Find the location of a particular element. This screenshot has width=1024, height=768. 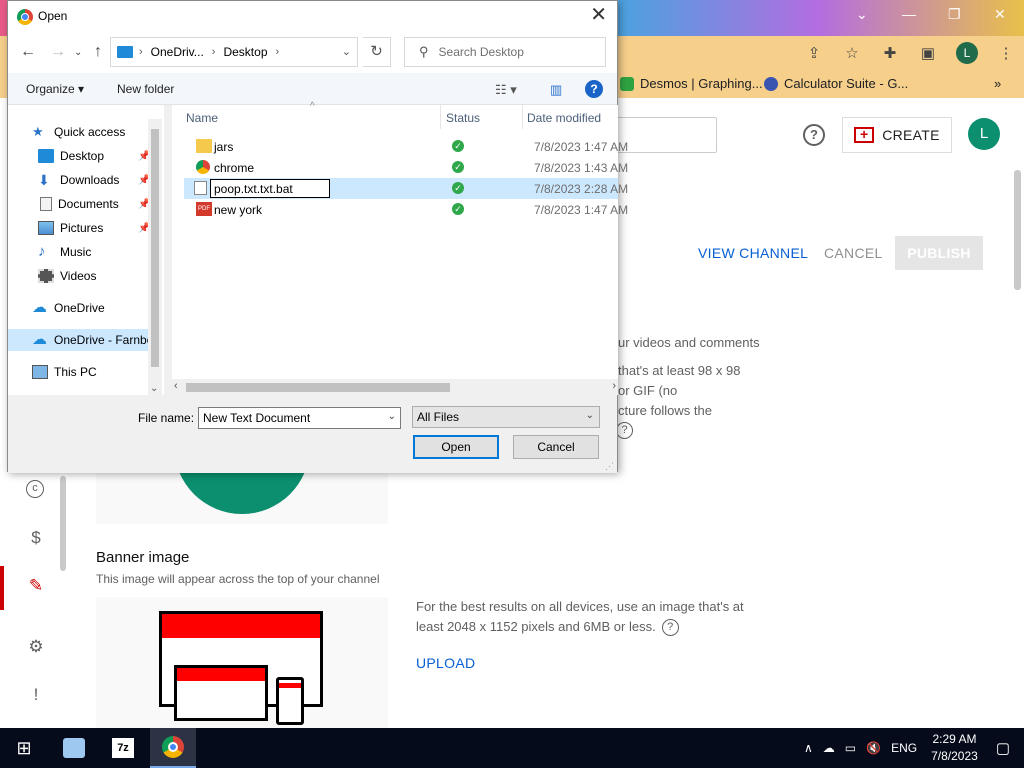

onedrive-tray-icon: ☁ is located at coordinates (829, 748).